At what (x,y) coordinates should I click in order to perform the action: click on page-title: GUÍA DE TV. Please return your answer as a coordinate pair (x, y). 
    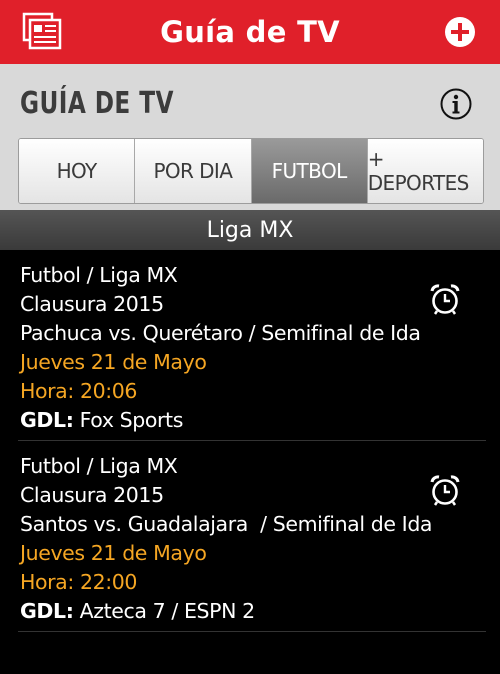
    Looking at the image, I should click on (97, 103).